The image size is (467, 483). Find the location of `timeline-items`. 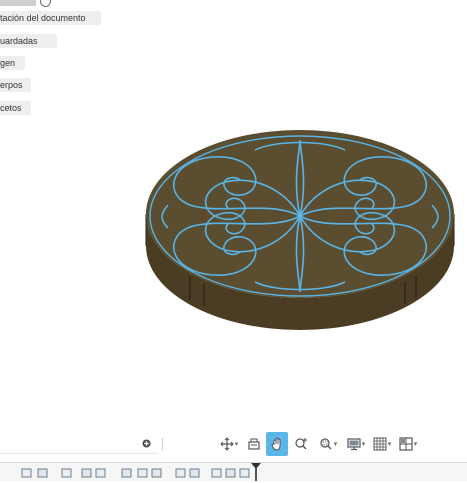

timeline-items is located at coordinates (141, 472).